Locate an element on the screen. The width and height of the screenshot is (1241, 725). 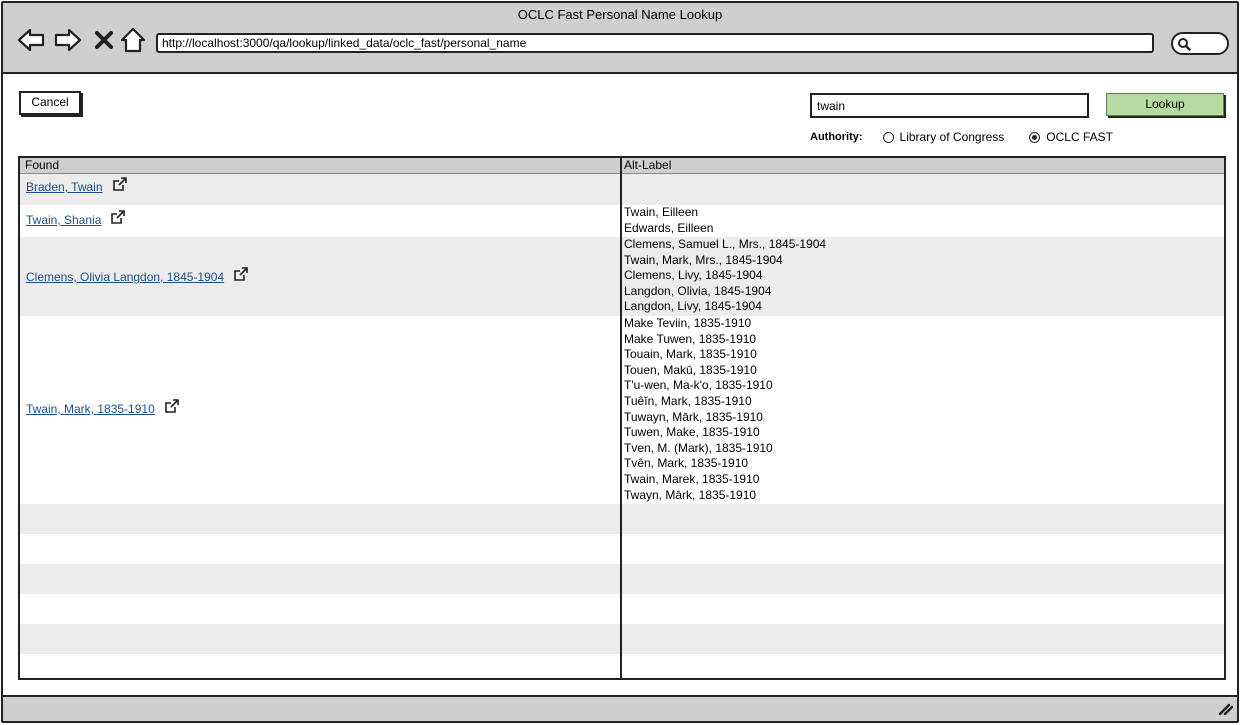
column-divider is located at coordinates (621, 418).